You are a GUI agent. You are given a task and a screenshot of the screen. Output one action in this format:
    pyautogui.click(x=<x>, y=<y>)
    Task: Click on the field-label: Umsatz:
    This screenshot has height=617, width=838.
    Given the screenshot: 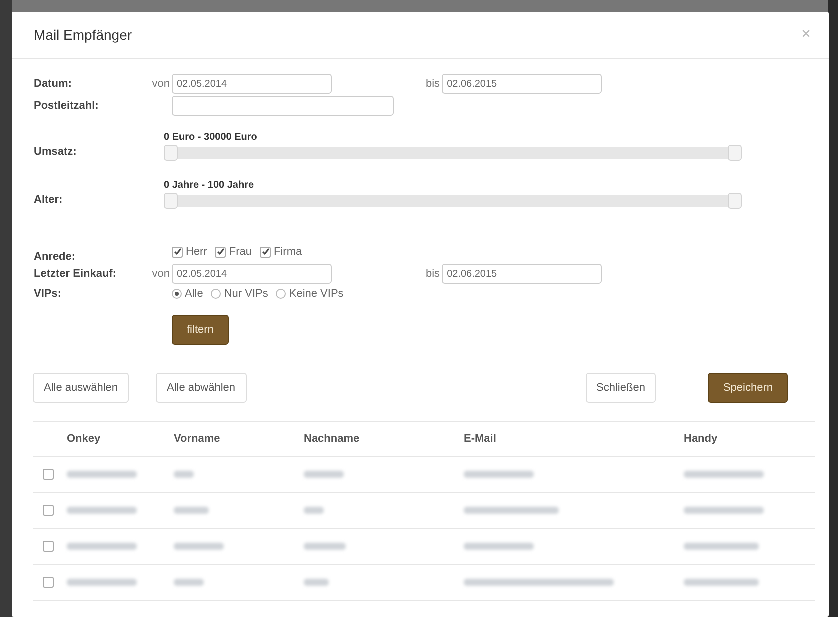 What is the action you would take?
    pyautogui.click(x=56, y=151)
    